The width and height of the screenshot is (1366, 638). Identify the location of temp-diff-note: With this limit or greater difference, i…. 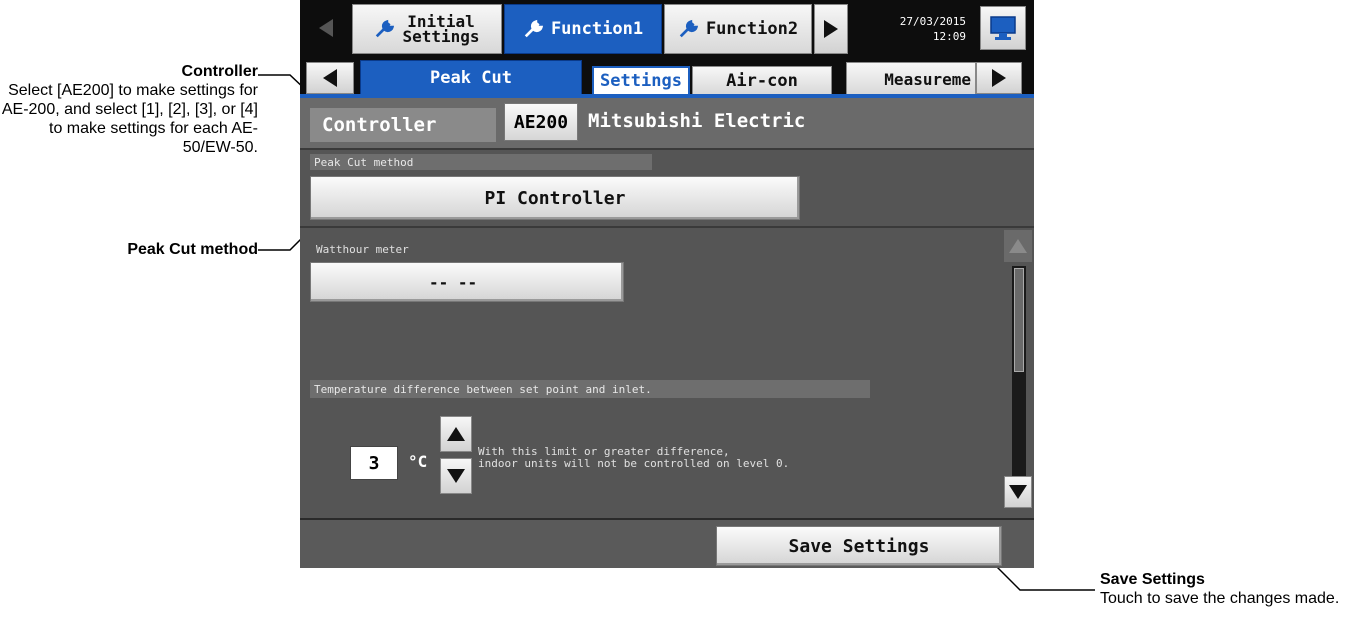
(634, 457).